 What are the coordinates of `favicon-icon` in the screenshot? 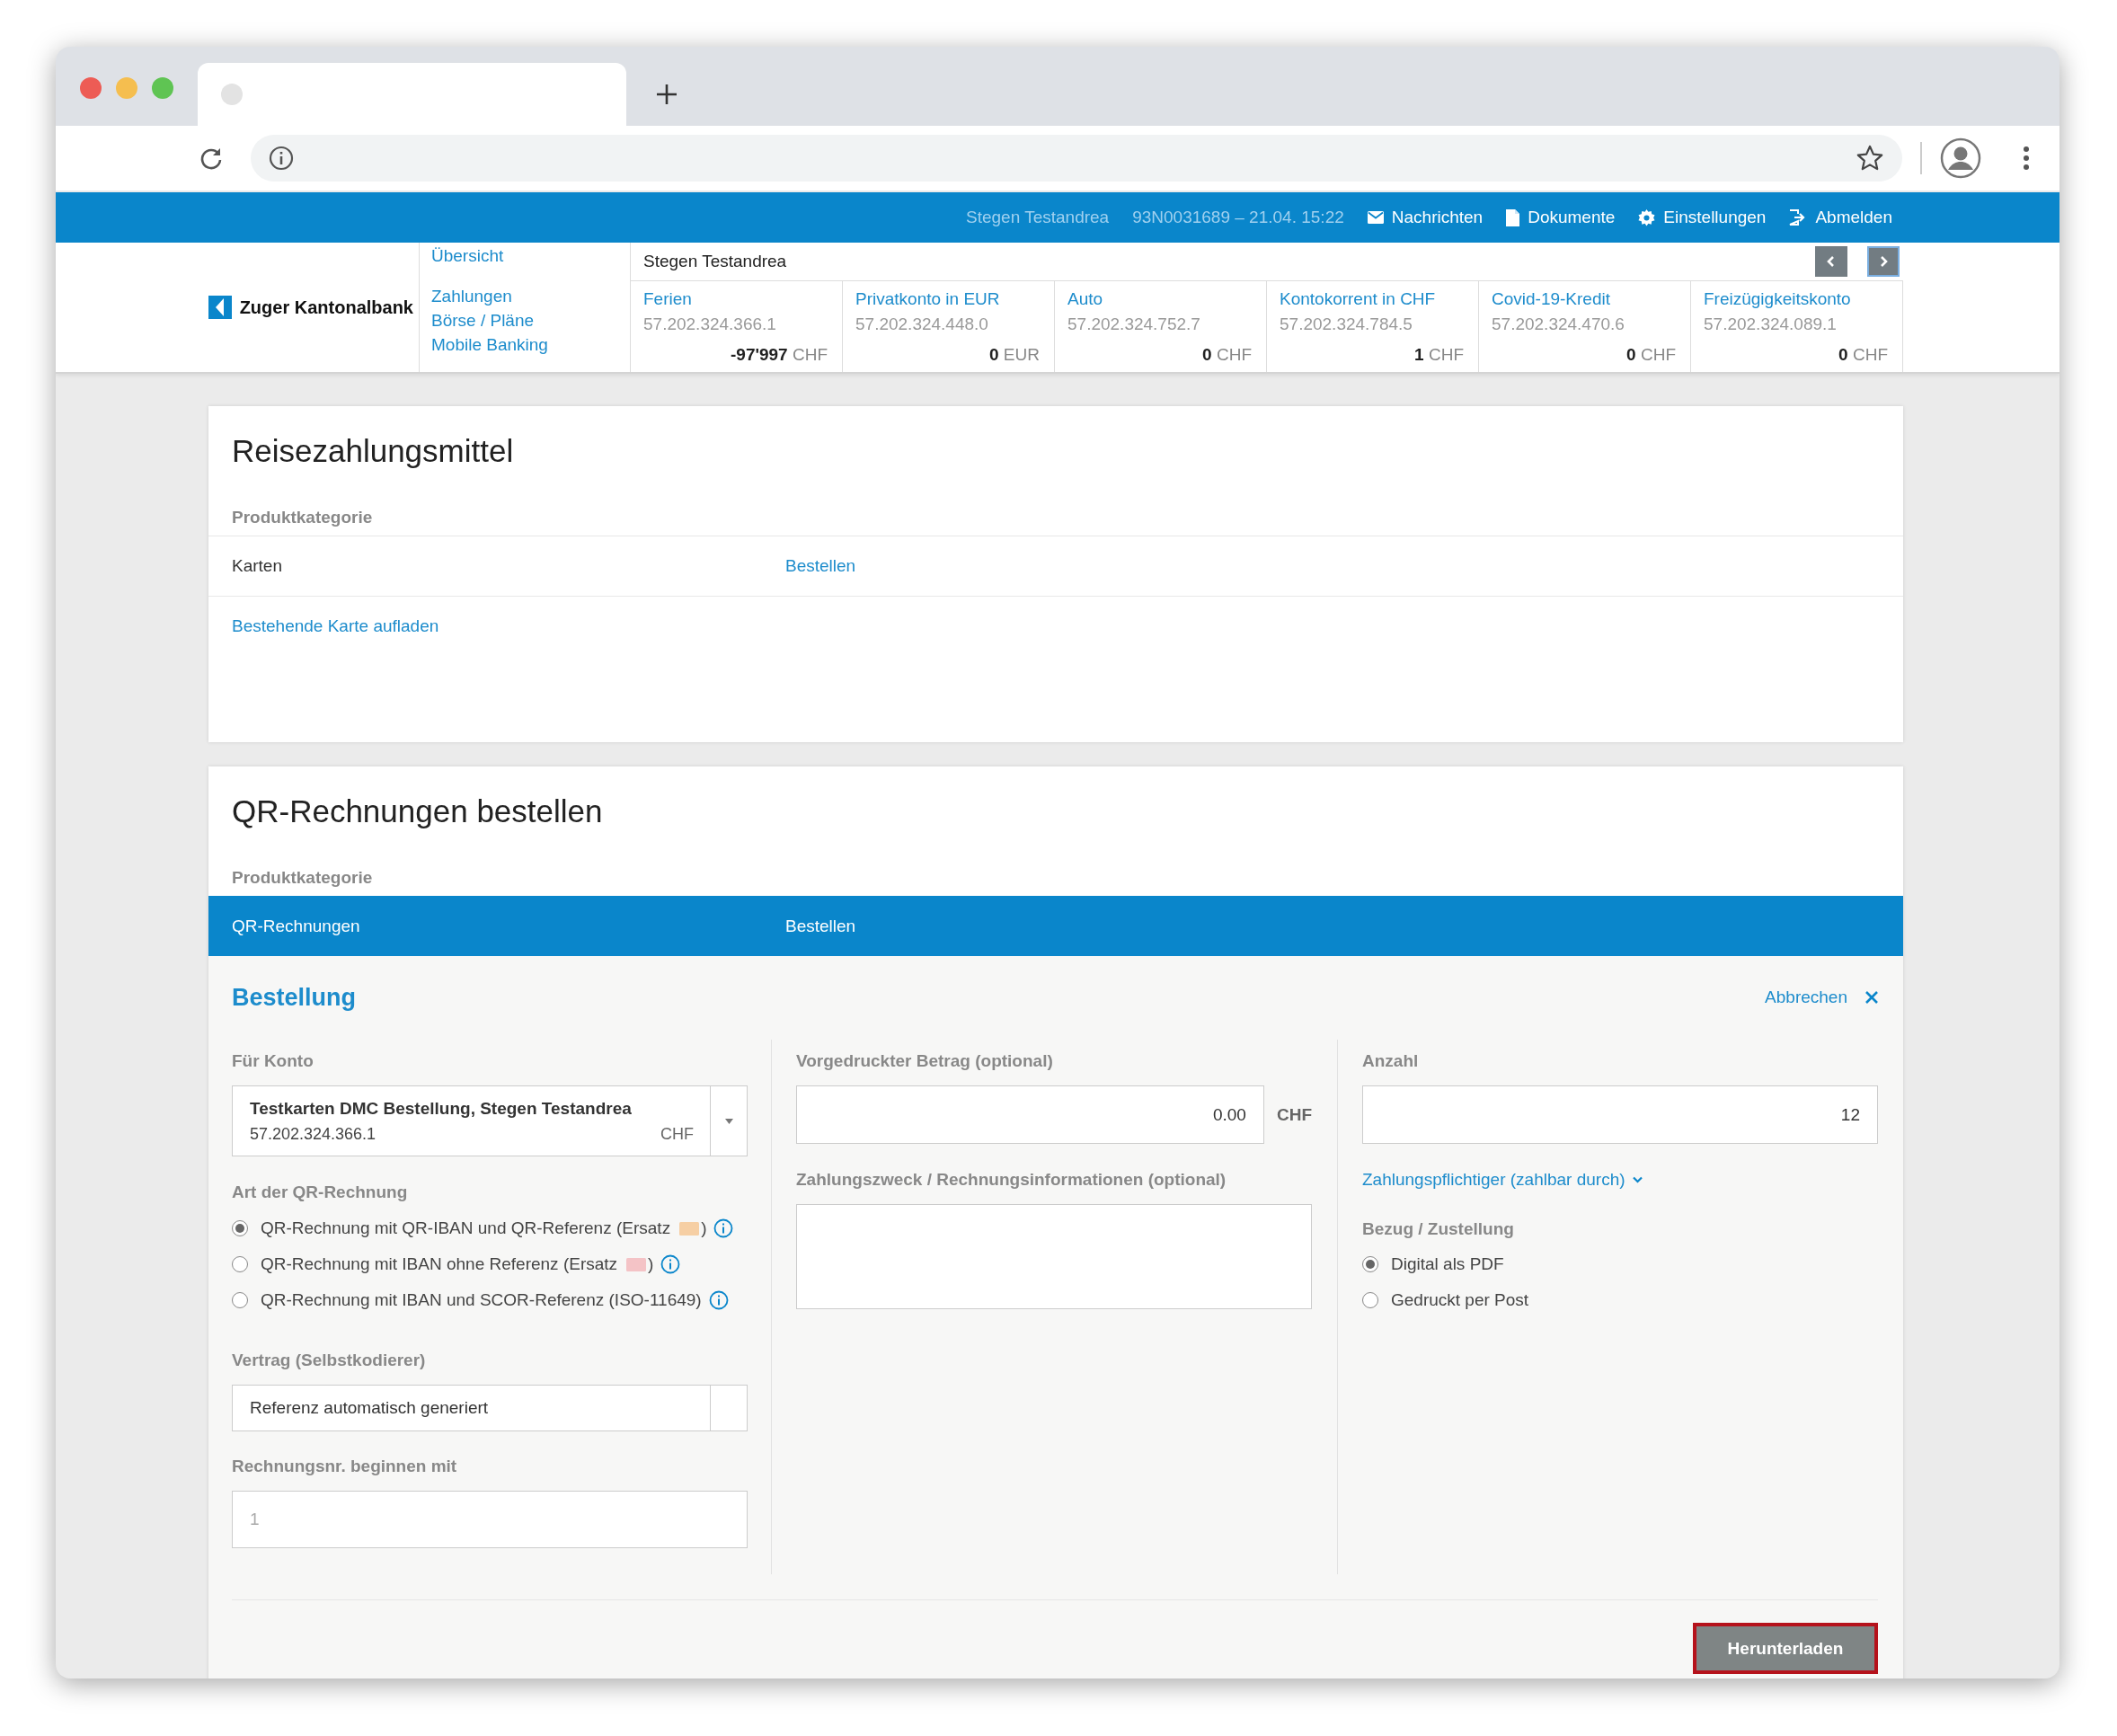 It's located at (232, 94).